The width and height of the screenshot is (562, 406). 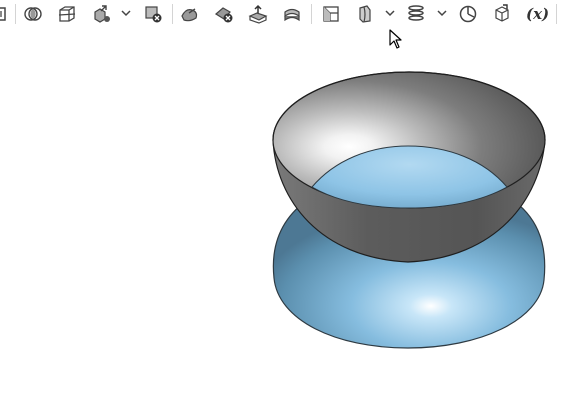 I want to click on feature-toolbar: (x), so click(x=281, y=15).